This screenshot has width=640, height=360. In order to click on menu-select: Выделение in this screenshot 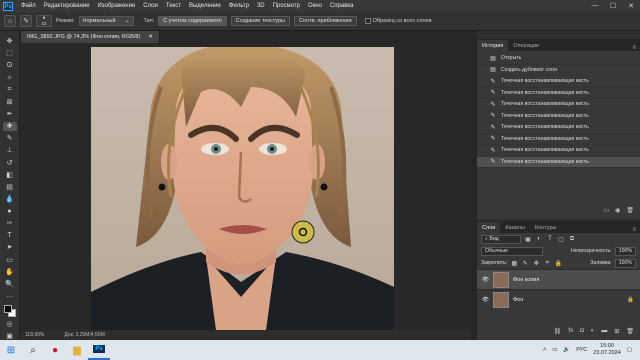, I will do `click(205, 6)`.